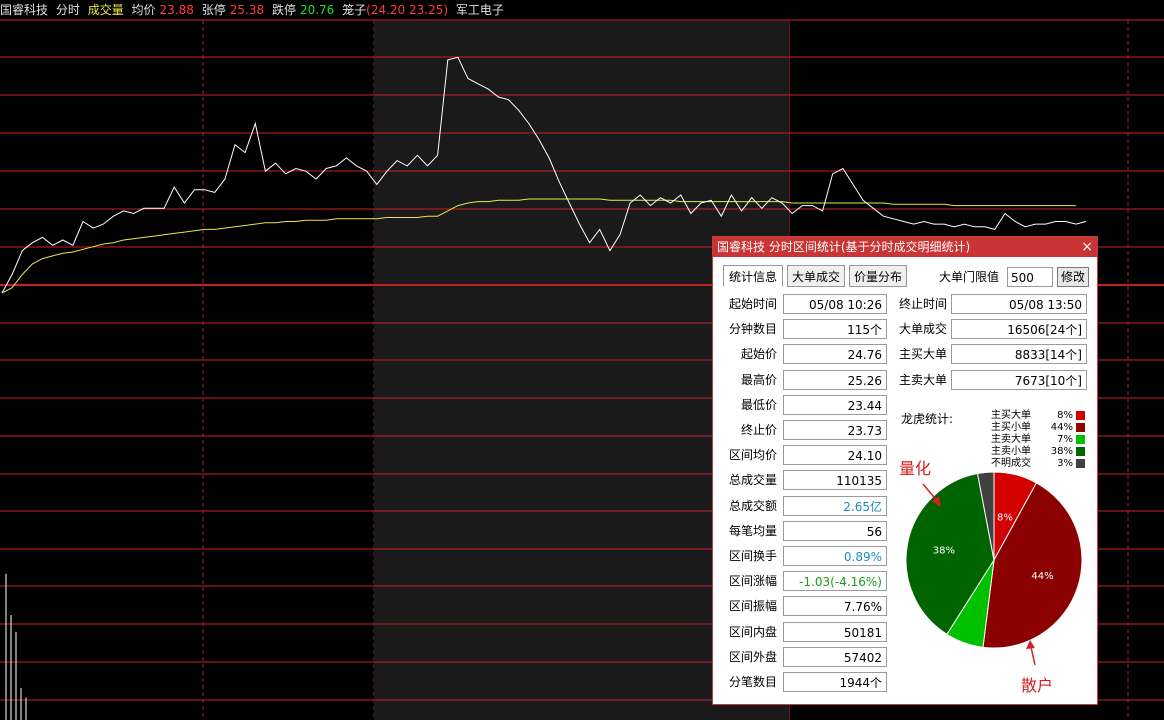 The width and height of the screenshot is (1164, 720). Describe the element at coordinates (752, 556) in the screenshot. I see `stat-label: 区间换手` at that location.